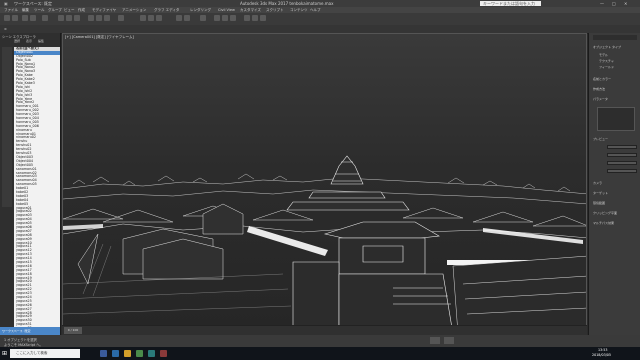 This screenshot has height=360, width=640. Describe the element at coordinates (159, 18) in the screenshot. I see `percent-snap-icon` at that location.